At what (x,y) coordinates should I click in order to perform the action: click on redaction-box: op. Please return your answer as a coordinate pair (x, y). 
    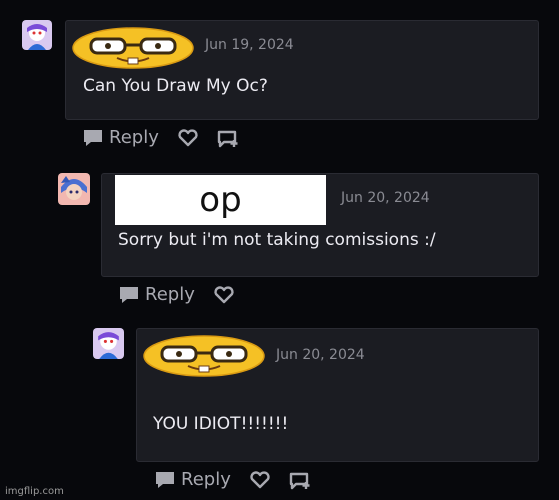
    Looking at the image, I should click on (220, 200).